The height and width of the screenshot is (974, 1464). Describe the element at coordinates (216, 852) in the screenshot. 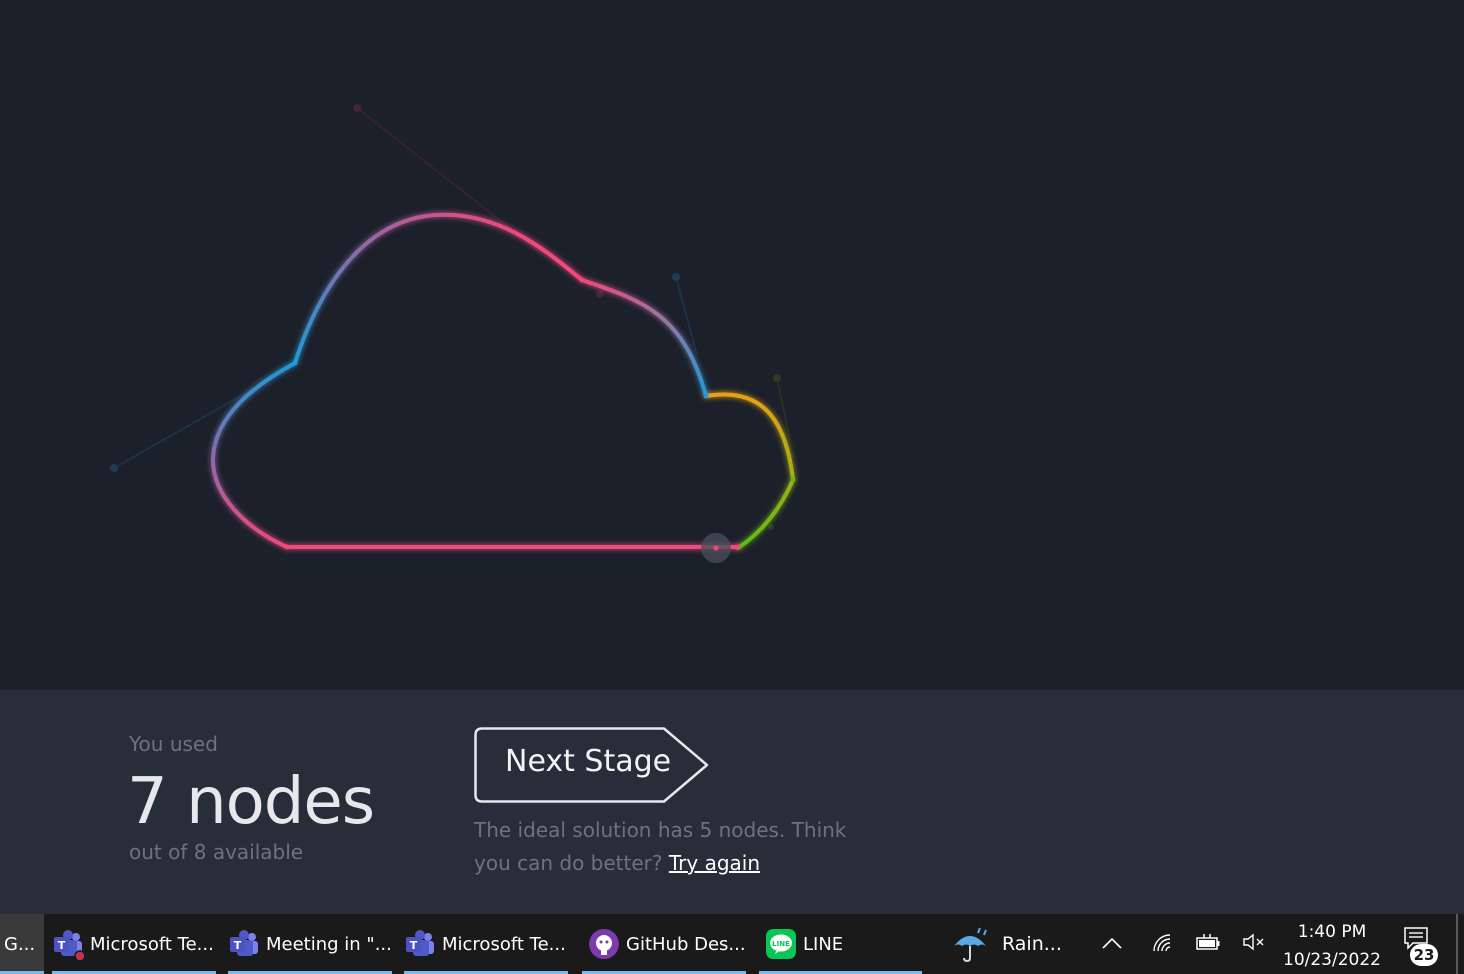

I see `available-label: out of 8 available` at that location.